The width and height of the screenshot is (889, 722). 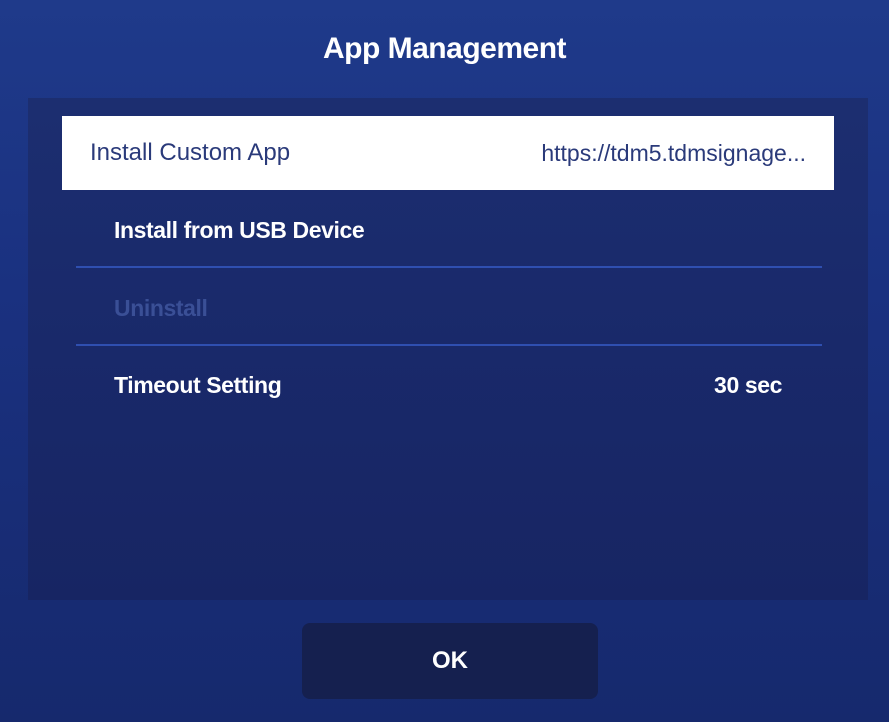 What do you see at coordinates (450, 661) in the screenshot?
I see `ok-button: OK` at bounding box center [450, 661].